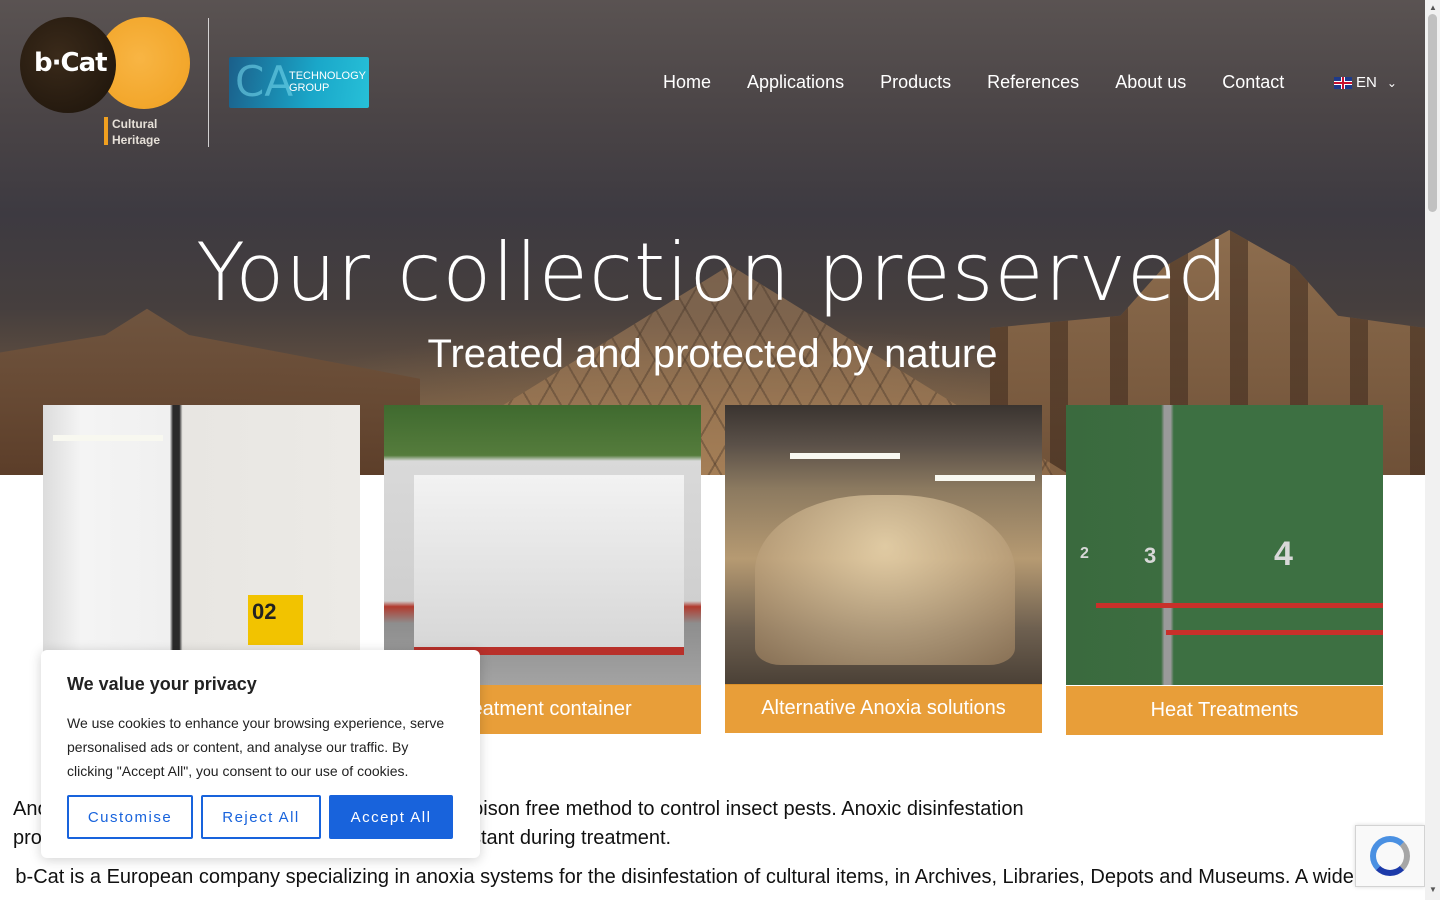 This screenshot has height=900, width=1440. Describe the element at coordinates (1150, 82) in the screenshot. I see `nav-about-us: About us` at that location.